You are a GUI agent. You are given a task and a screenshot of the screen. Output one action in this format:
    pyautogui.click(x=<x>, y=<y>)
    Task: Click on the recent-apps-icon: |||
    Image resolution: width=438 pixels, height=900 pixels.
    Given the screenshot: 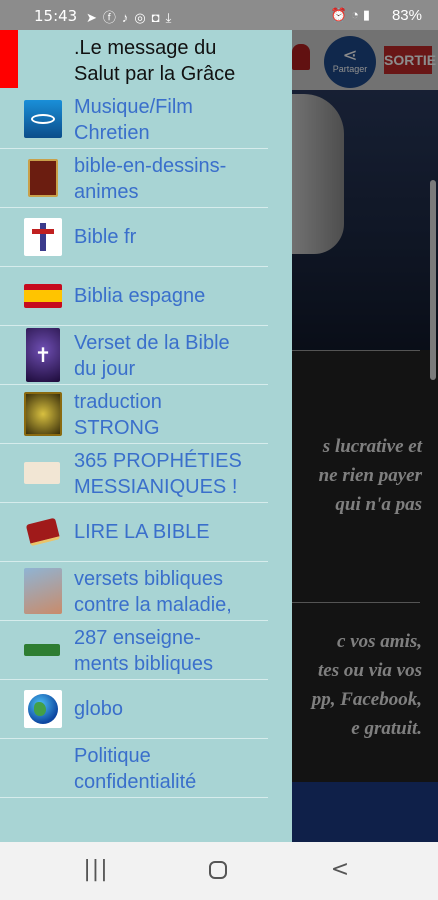 What is the action you would take?
    pyautogui.click(x=96, y=869)
    